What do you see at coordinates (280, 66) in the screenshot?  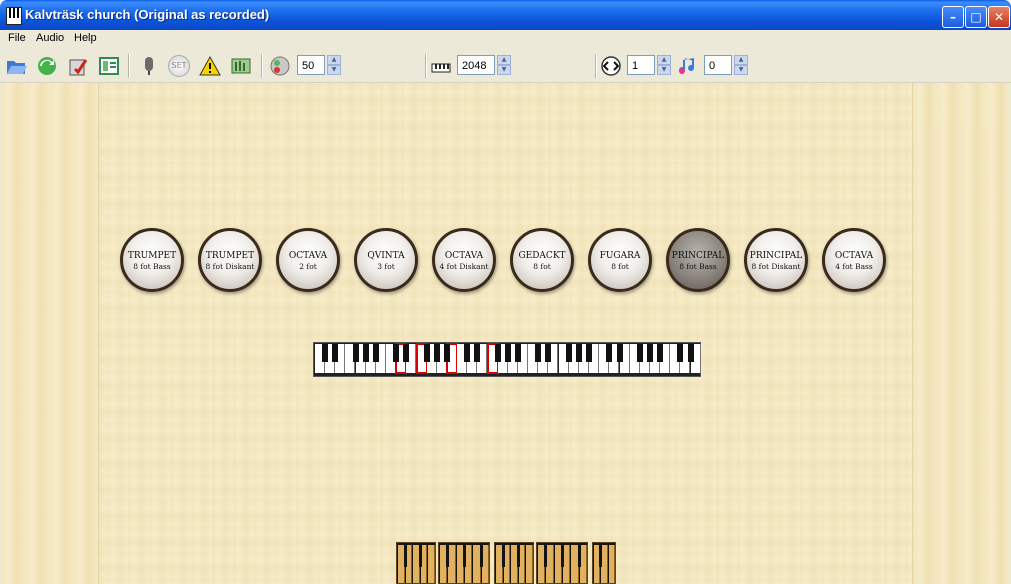 I see `volume-icon` at bounding box center [280, 66].